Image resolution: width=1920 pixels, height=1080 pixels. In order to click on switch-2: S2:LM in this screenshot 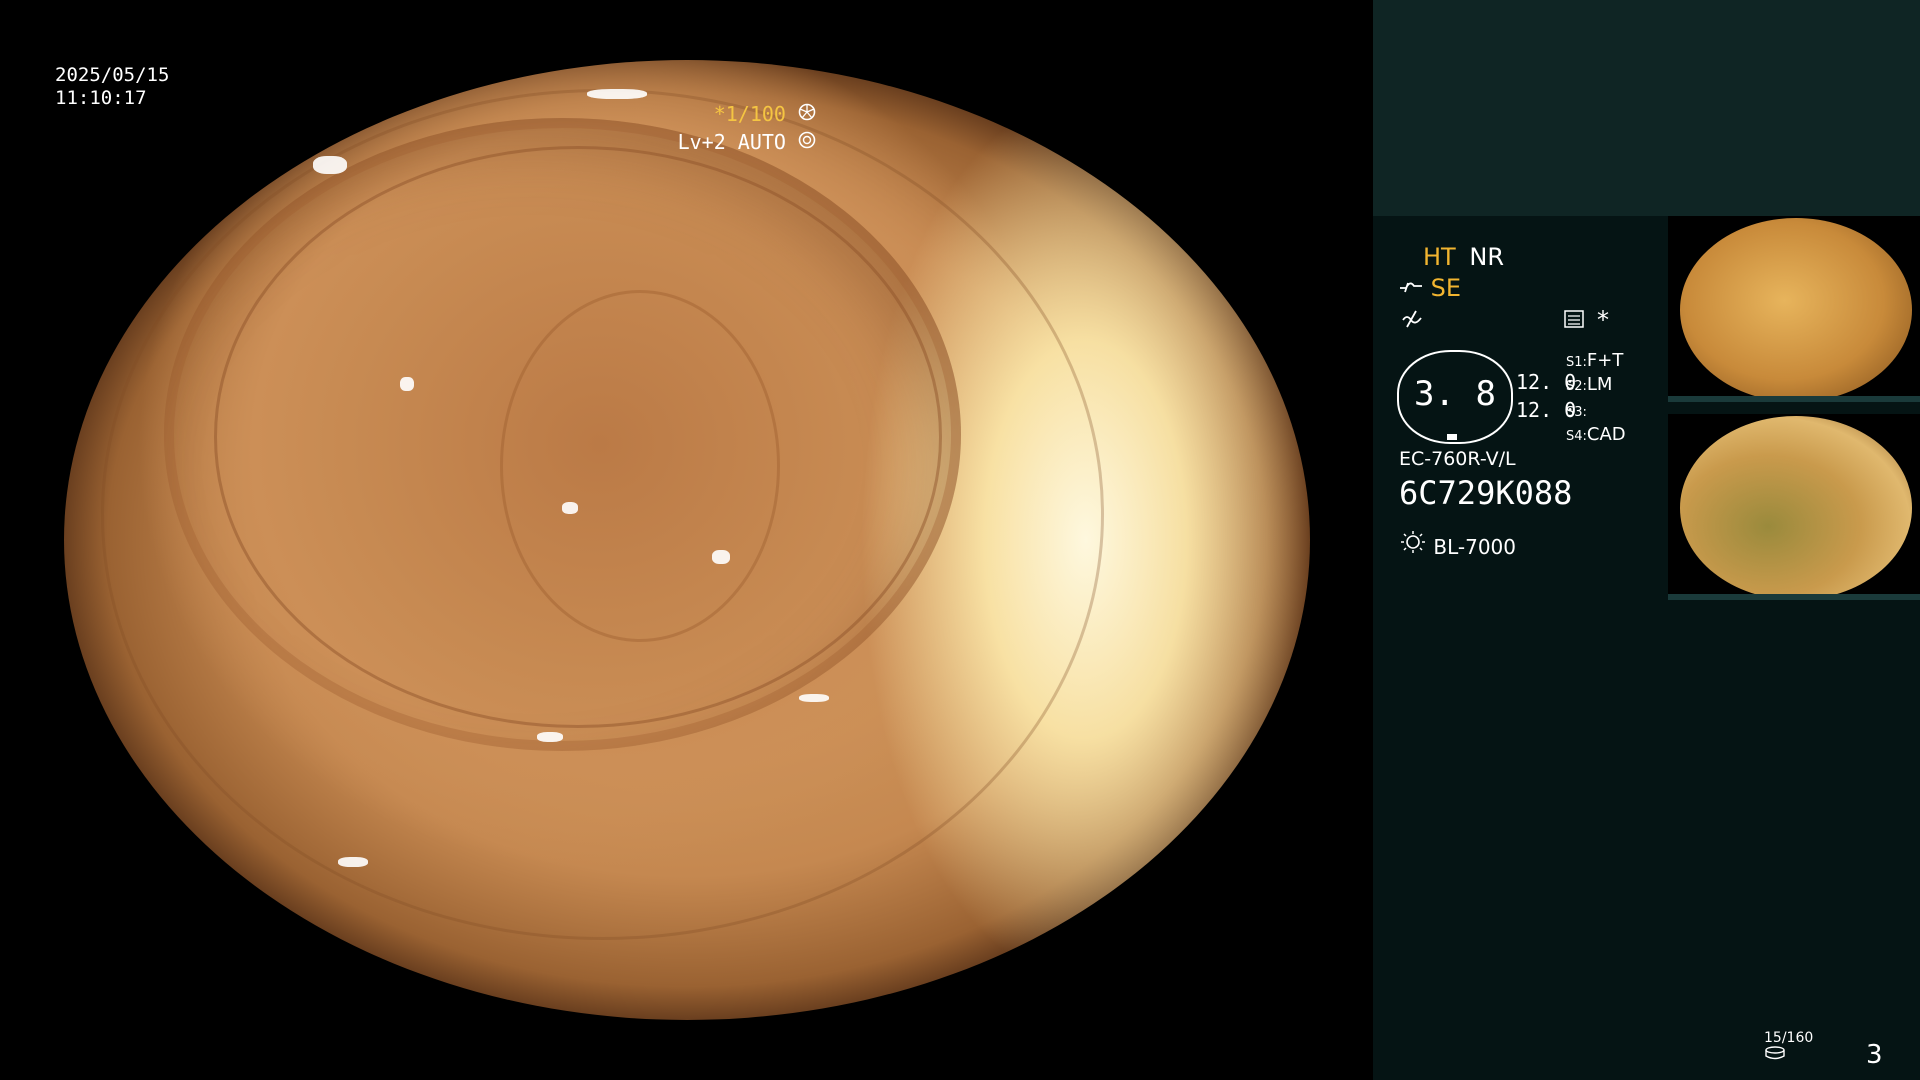, I will do `click(1589, 384)`.